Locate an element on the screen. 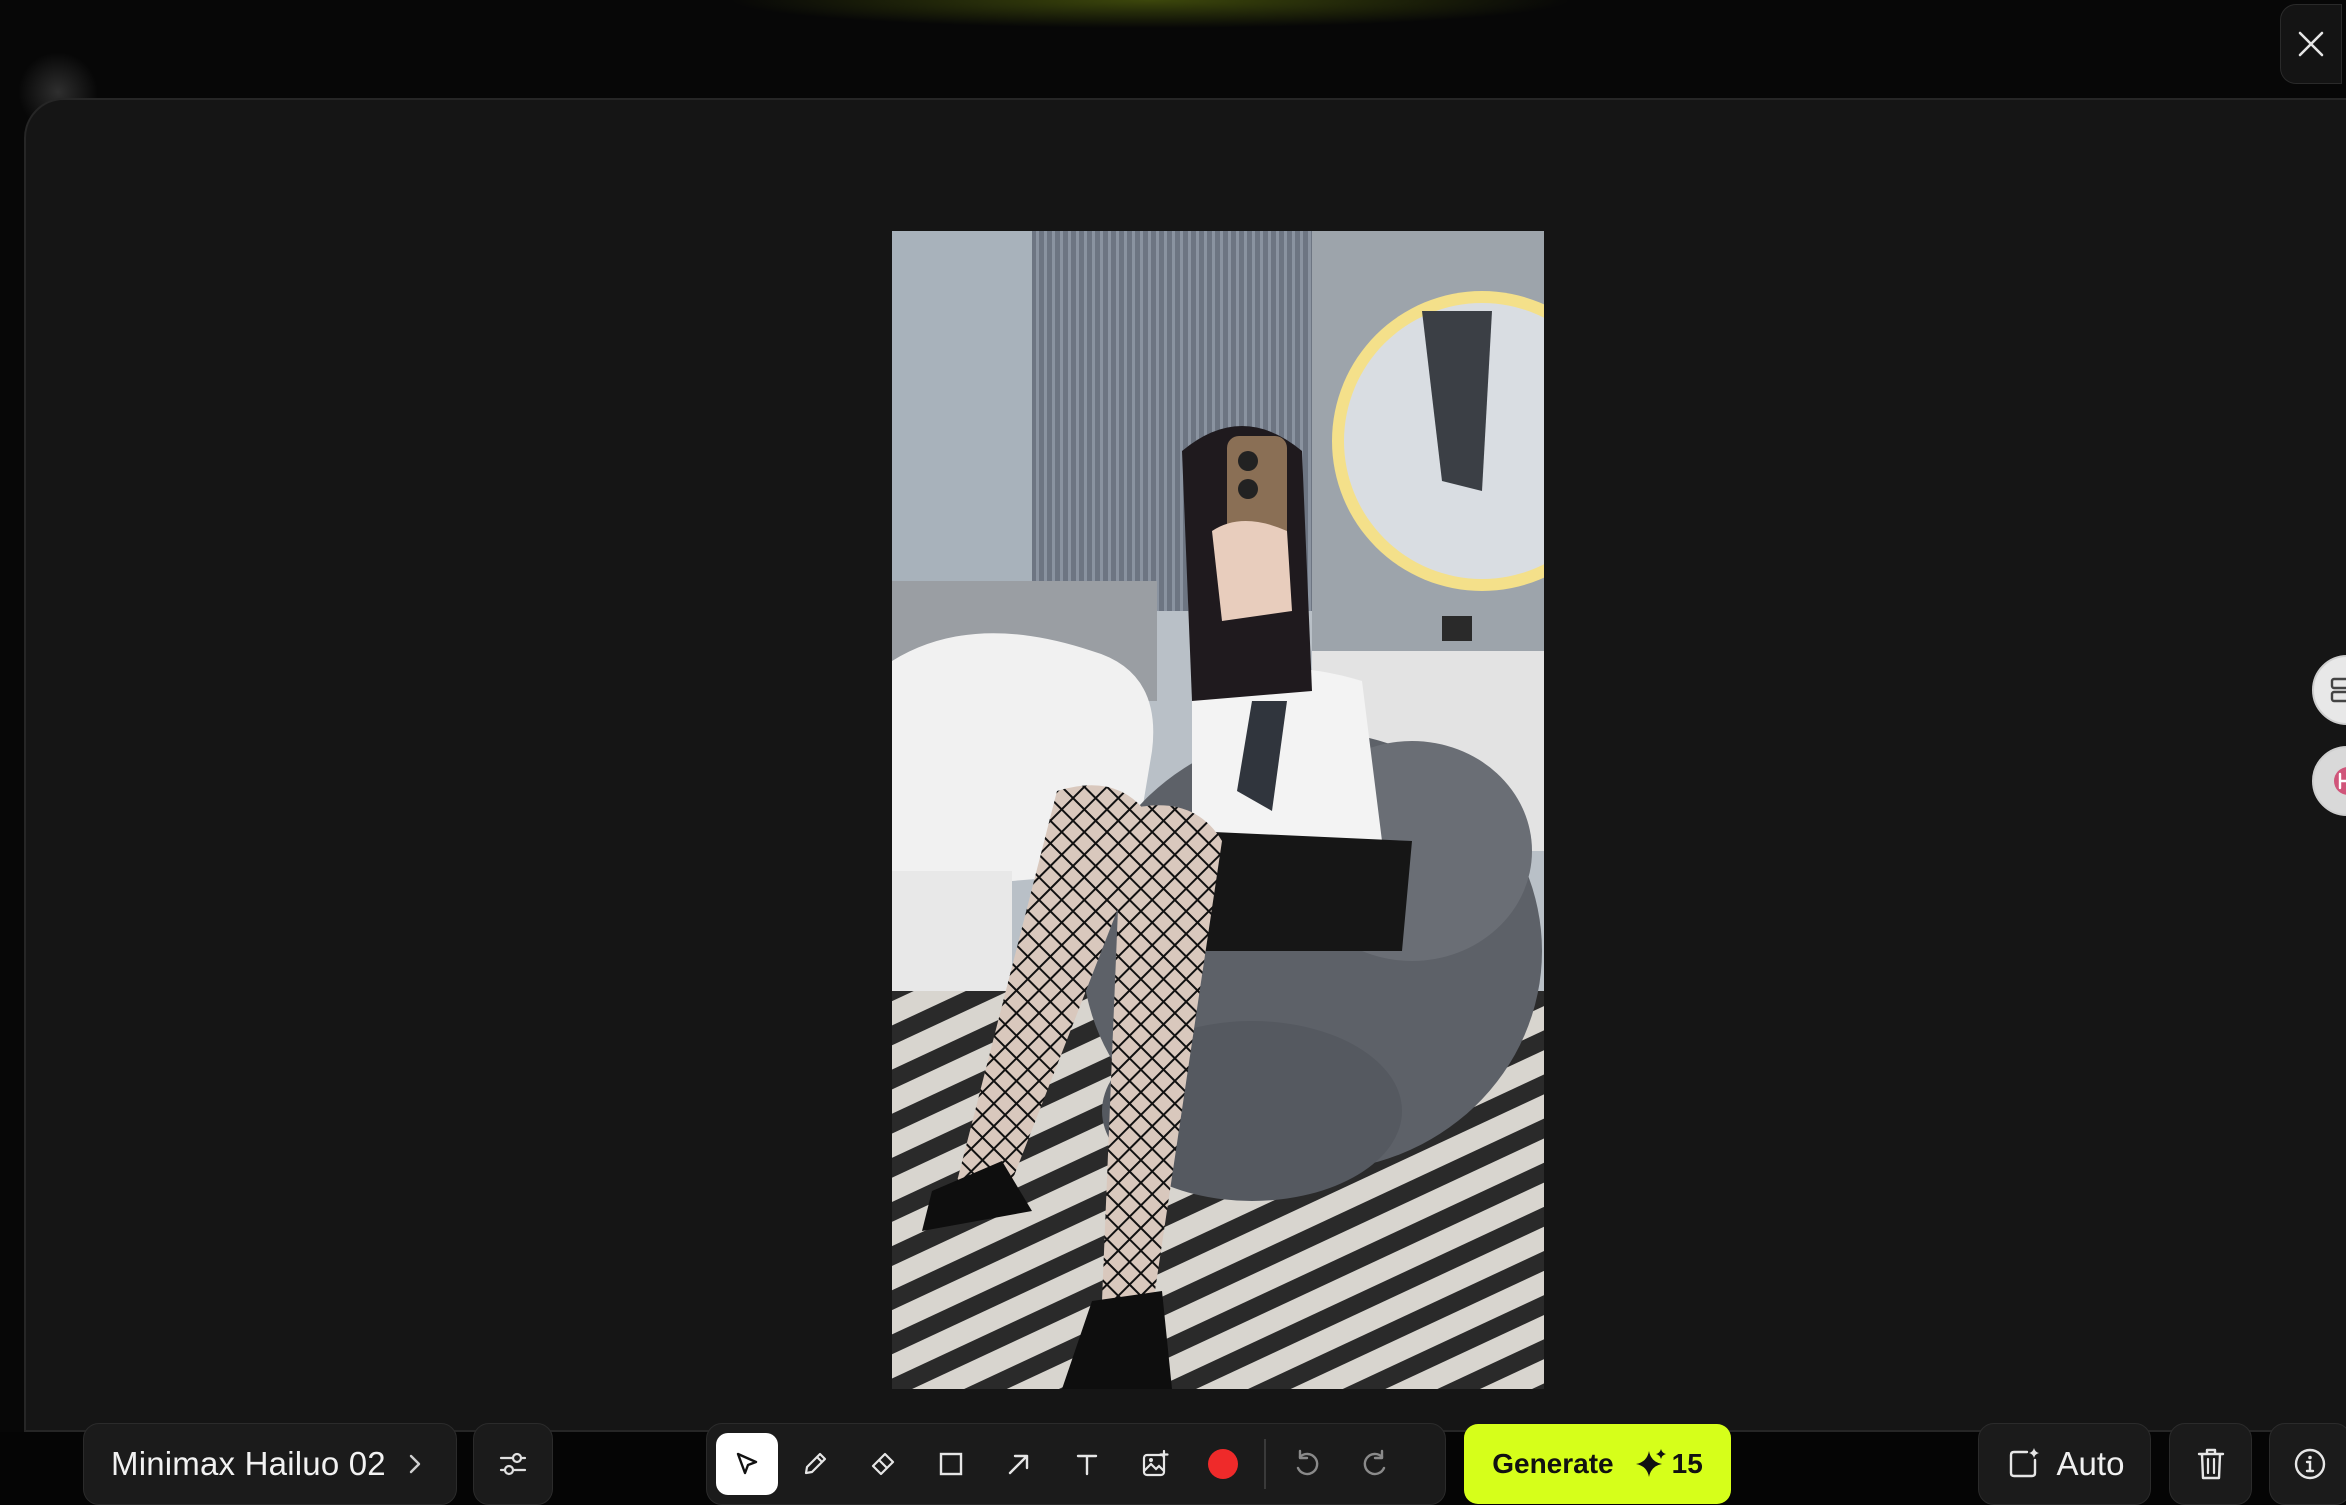  delete-button is located at coordinates (2210, 1464).